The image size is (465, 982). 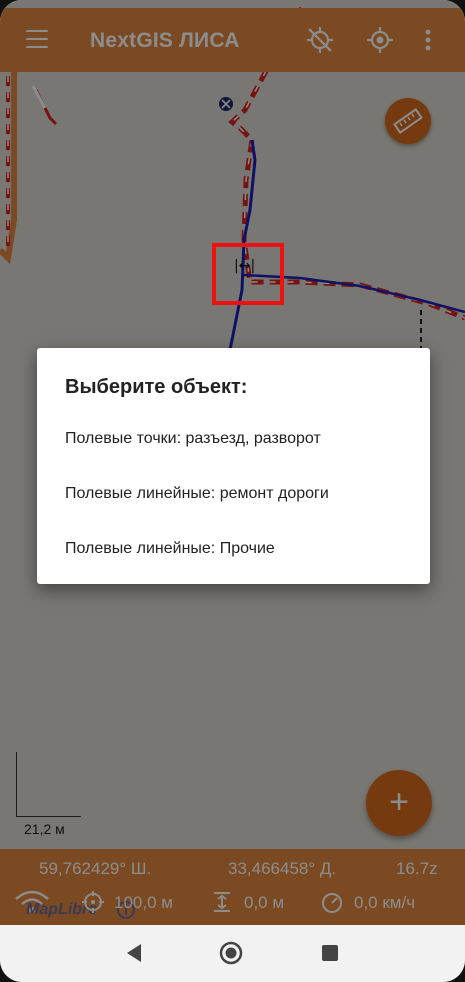 I want to click on app-bar: NextGIS ЛИСА, so click(x=232, y=40).